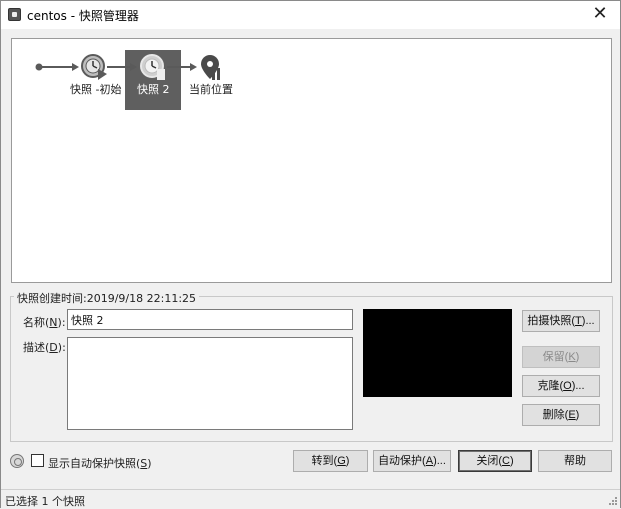 The height and width of the screenshot is (509, 621). What do you see at coordinates (127, 67) in the screenshot?
I see `snapshot-tree-graph` at bounding box center [127, 67].